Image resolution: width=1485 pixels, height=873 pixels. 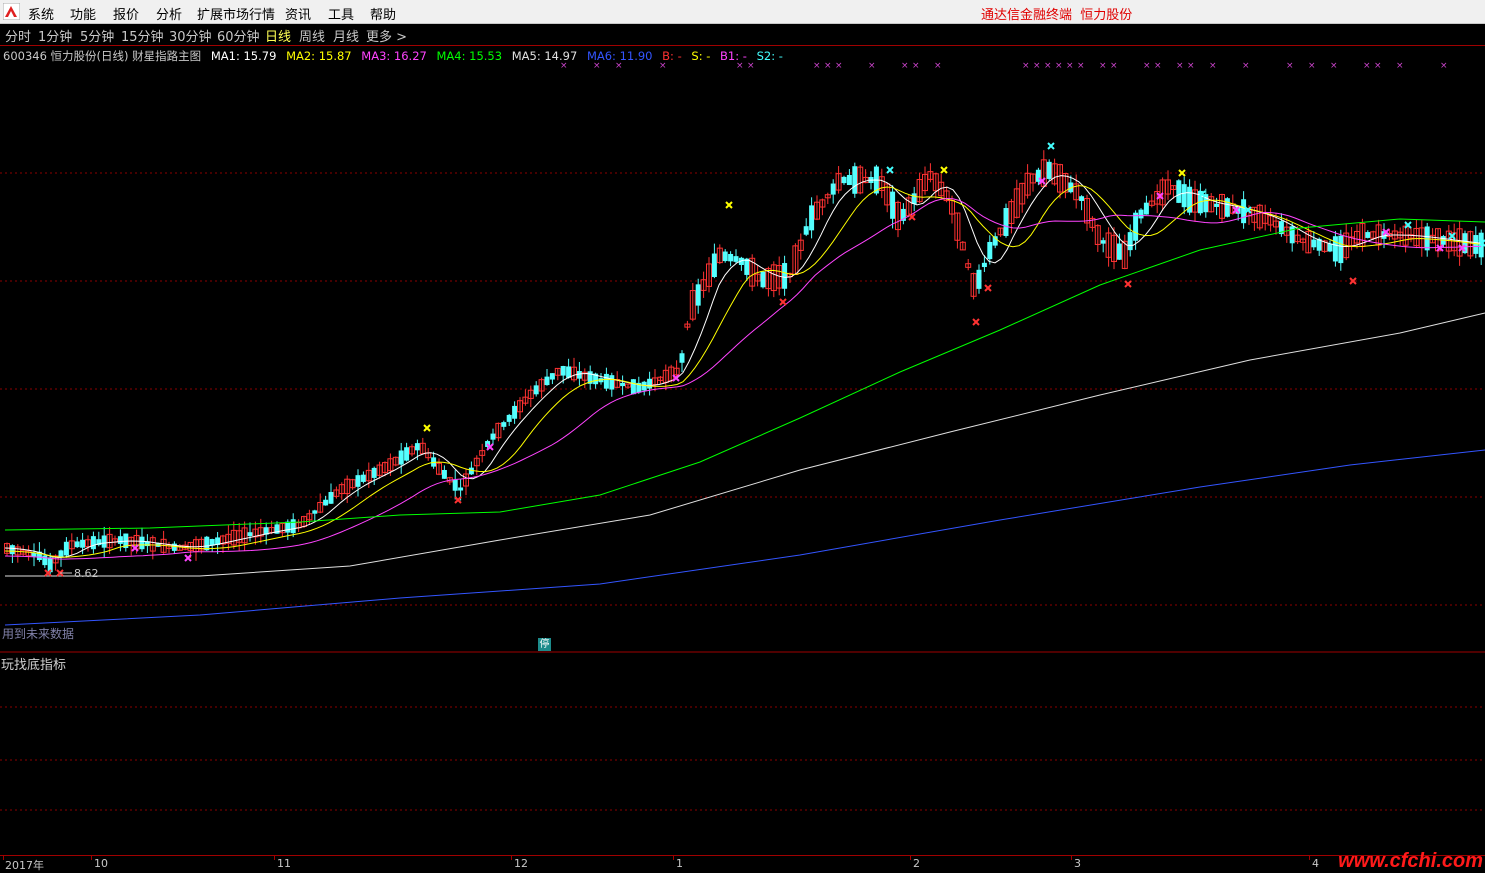 I want to click on low-price-label: 8.62, so click(x=86, y=573).